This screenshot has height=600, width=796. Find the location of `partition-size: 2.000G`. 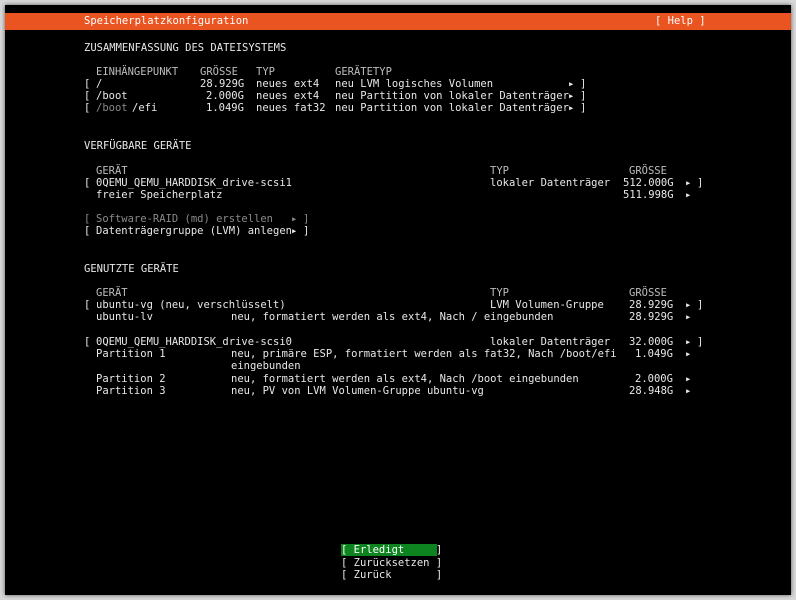

partition-size: 2.000G is located at coordinates (654, 379).